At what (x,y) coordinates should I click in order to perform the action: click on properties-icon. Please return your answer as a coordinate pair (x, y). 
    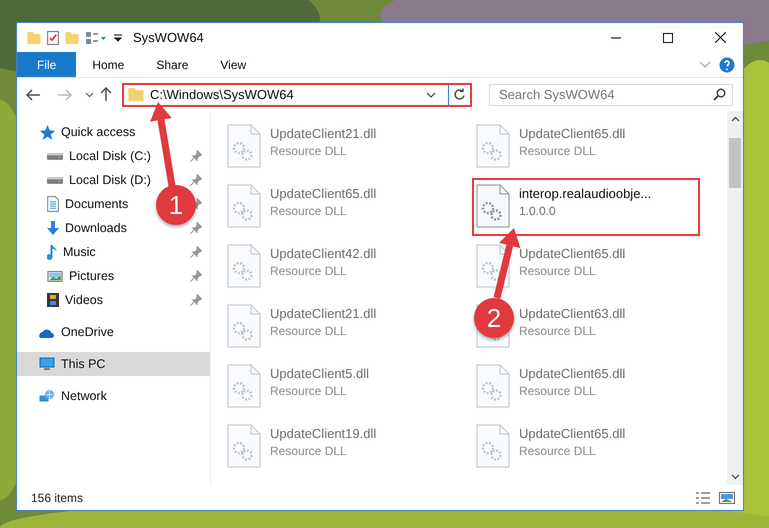
    Looking at the image, I should click on (96, 37).